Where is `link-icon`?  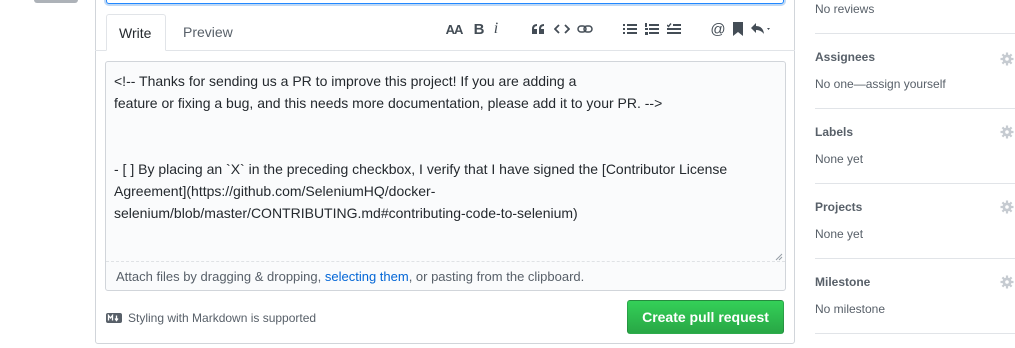 link-icon is located at coordinates (585, 29).